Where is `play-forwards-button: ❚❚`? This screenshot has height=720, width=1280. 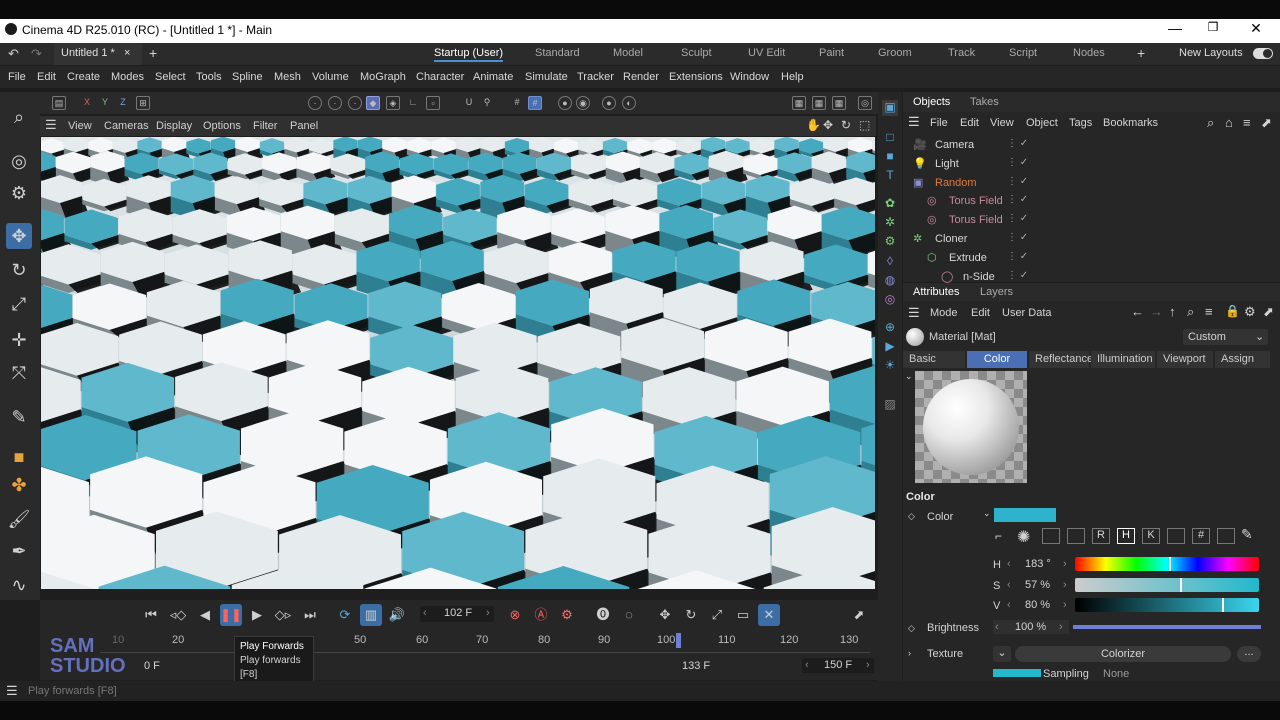 play-forwards-button: ❚❚ is located at coordinates (231, 615).